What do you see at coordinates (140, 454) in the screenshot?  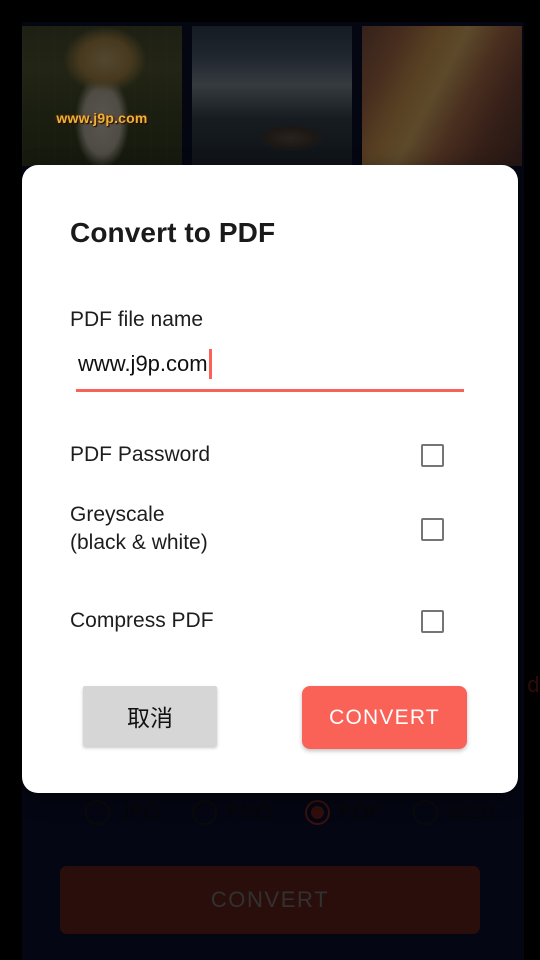 I see `option-label-pdf-password: PDF Password` at bounding box center [140, 454].